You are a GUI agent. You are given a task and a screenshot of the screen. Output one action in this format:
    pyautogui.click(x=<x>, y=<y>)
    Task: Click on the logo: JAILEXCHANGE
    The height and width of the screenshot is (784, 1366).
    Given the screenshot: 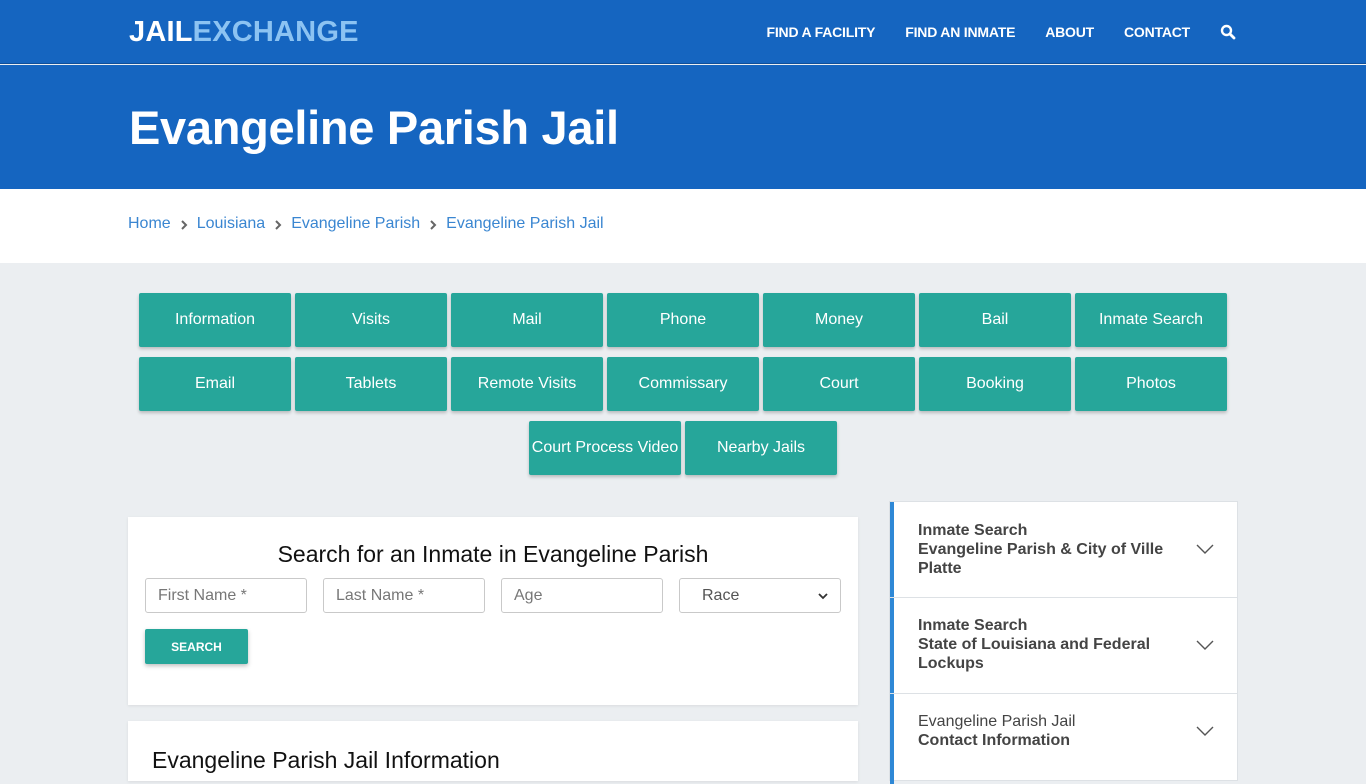 What is the action you would take?
    pyautogui.click(x=244, y=32)
    